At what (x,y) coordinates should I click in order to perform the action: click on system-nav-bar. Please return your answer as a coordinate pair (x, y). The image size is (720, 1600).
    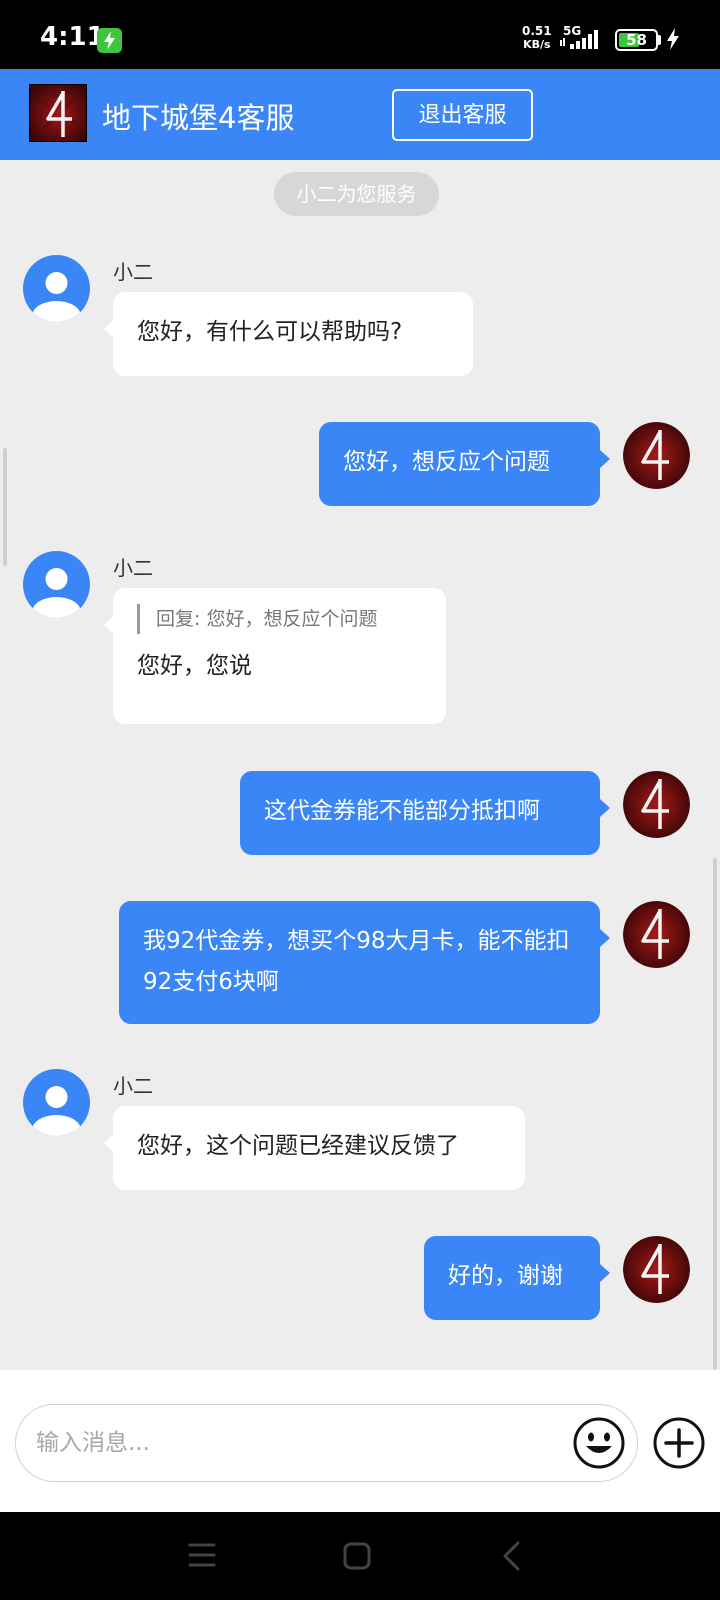
    Looking at the image, I should click on (360, 1556).